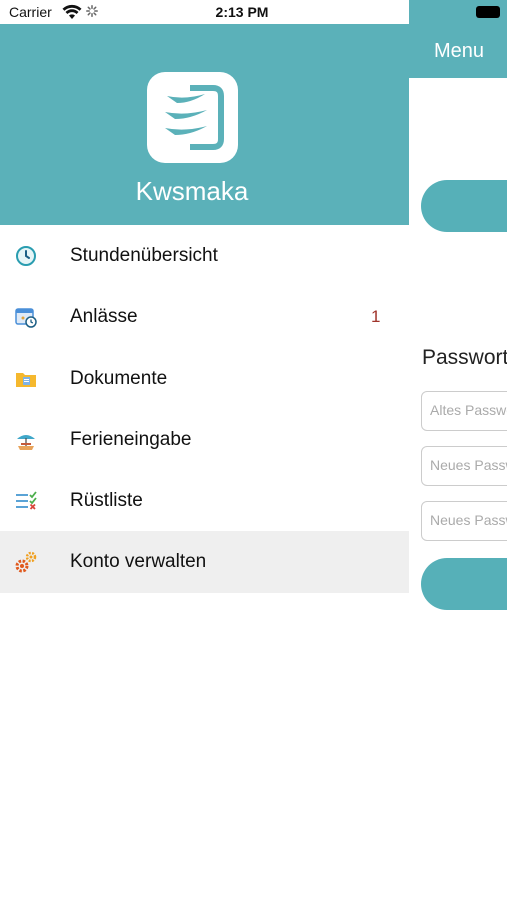 Image resolution: width=507 pixels, height=900 pixels. Describe the element at coordinates (104, 317) in the screenshot. I see `menu-item-label: Anlässe` at that location.